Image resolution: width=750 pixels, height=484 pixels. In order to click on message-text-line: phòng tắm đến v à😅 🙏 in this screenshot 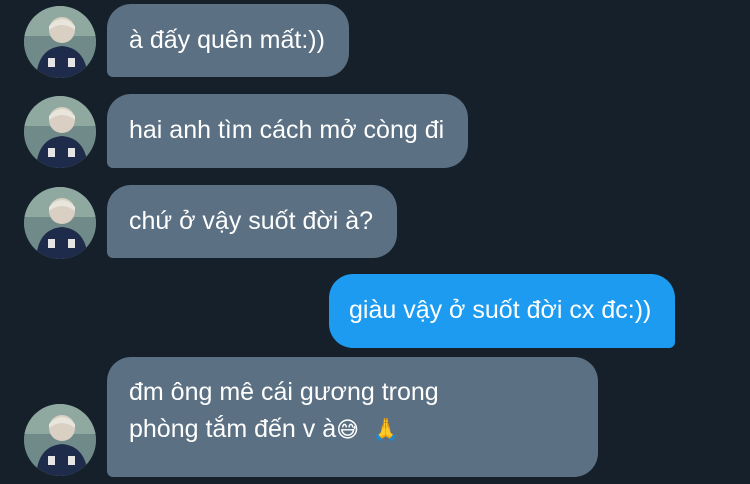, I will do `click(351, 430)`.